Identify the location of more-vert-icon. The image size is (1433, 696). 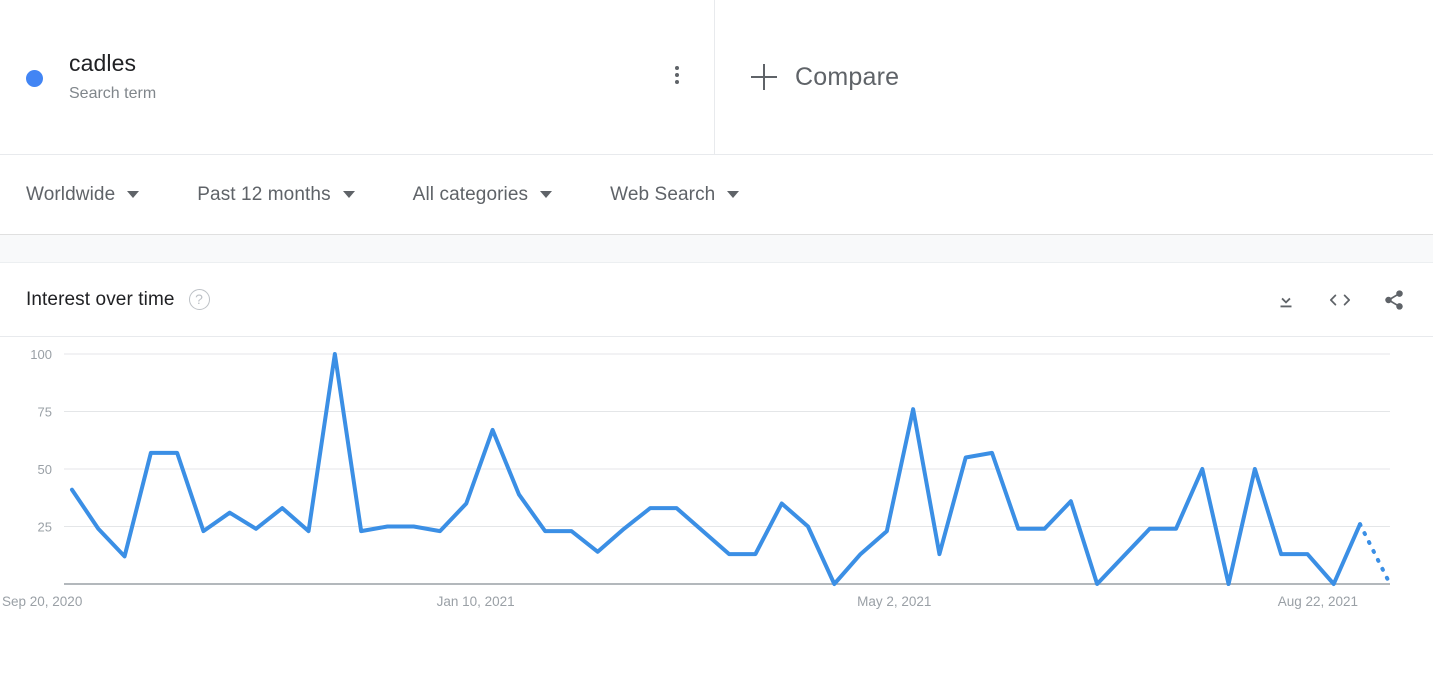
(677, 75).